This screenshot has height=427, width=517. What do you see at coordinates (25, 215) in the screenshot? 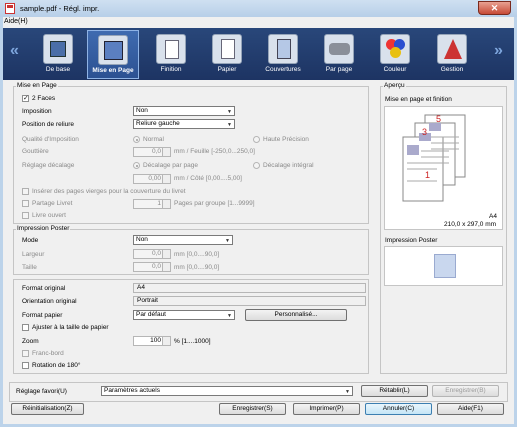
I see `open-book-checkbox` at bounding box center [25, 215].